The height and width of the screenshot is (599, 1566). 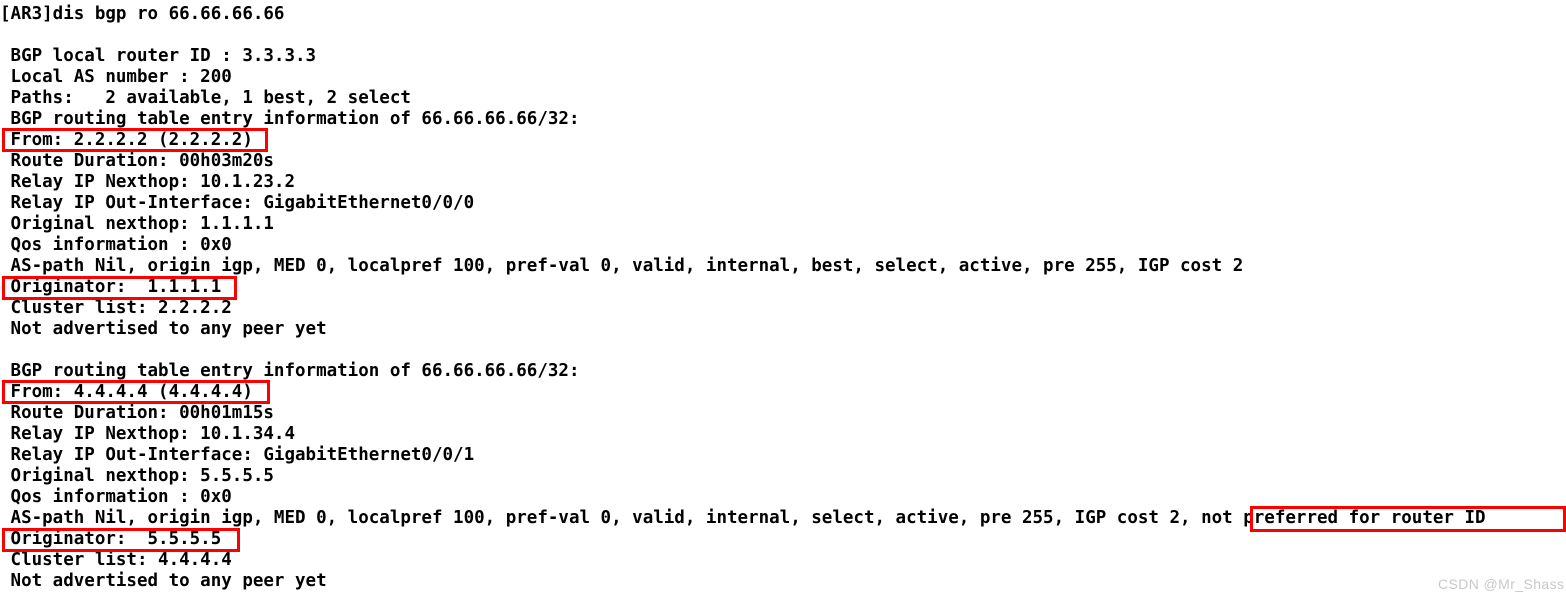 I want to click on terminal-line: Originator: 1.1.1.1, so click(x=111, y=287).